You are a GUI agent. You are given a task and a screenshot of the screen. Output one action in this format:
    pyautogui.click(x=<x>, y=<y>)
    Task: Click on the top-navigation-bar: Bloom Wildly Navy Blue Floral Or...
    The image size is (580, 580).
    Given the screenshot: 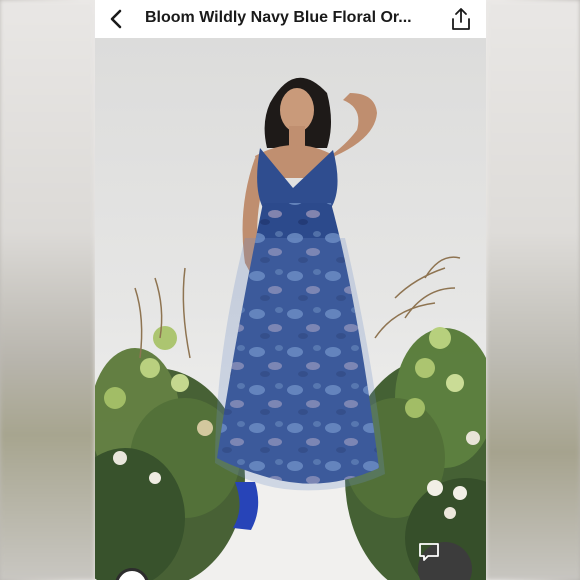 What is the action you would take?
    pyautogui.click(x=290, y=19)
    